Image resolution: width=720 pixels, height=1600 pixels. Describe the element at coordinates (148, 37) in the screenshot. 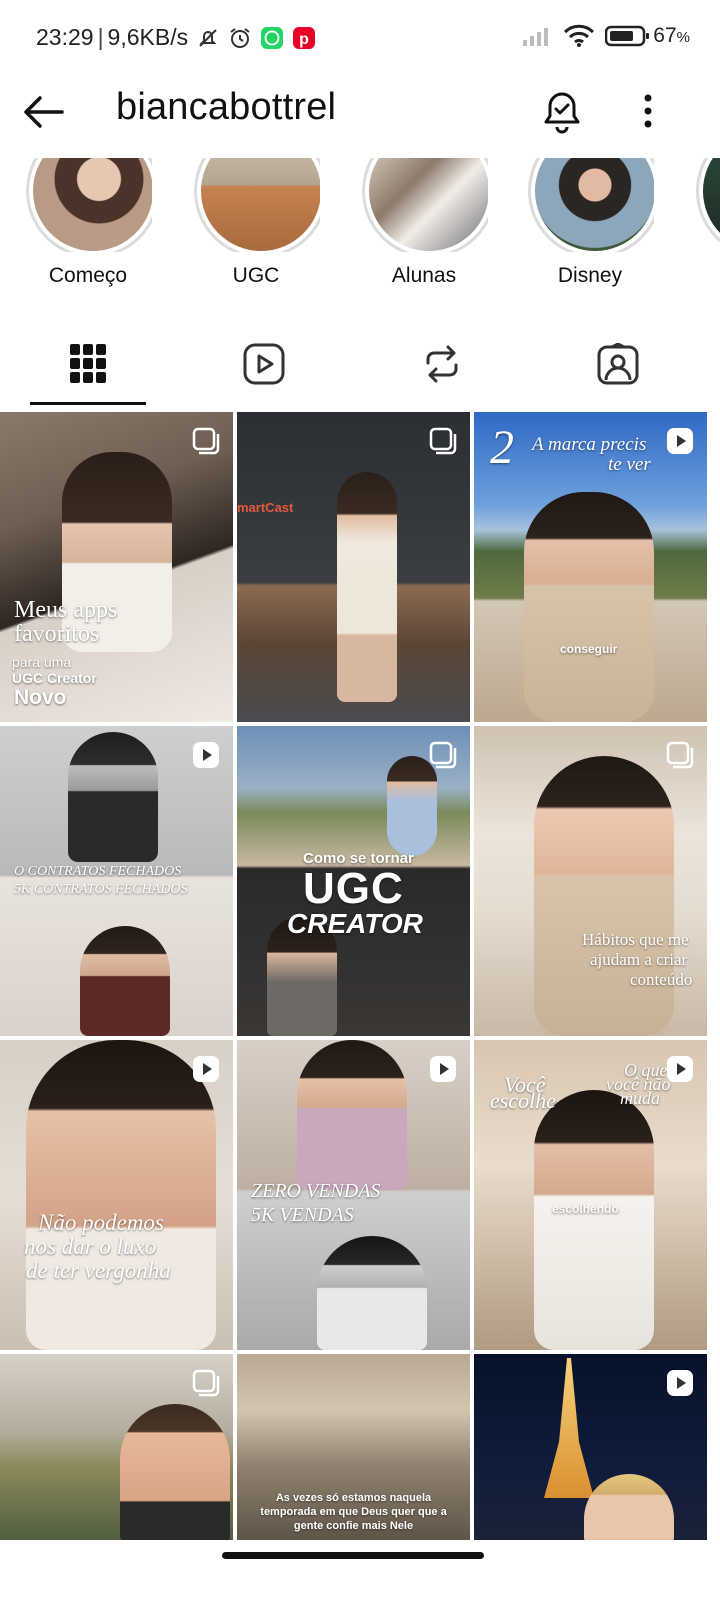

I see `network-speed: 9,6KB/s` at that location.